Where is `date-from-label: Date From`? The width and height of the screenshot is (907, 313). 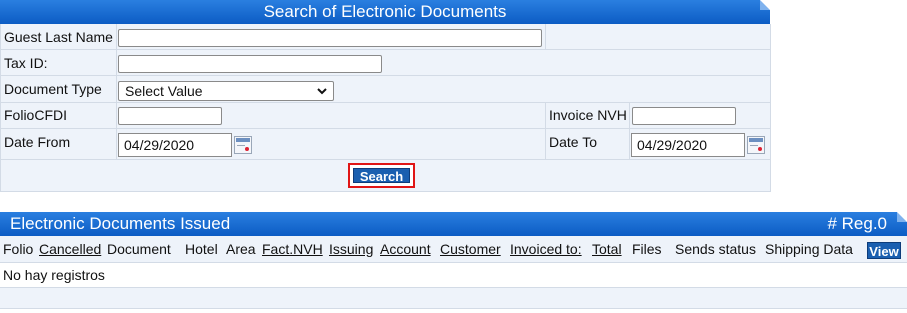
date-from-label: Date From is located at coordinates (37, 142).